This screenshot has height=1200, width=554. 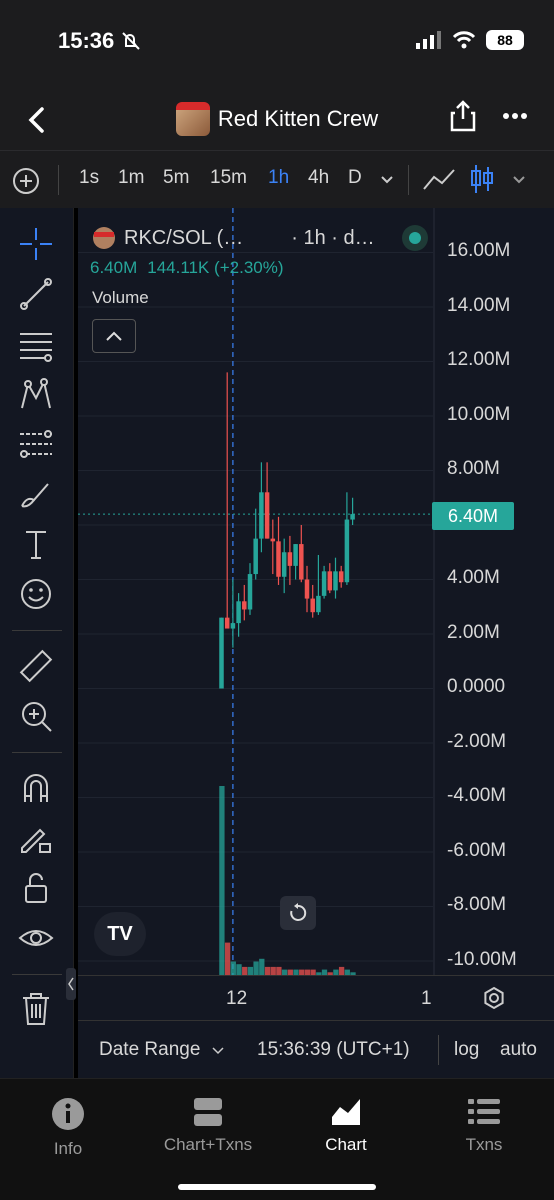 What do you see at coordinates (494, 998) in the screenshot?
I see `settings-icon` at bounding box center [494, 998].